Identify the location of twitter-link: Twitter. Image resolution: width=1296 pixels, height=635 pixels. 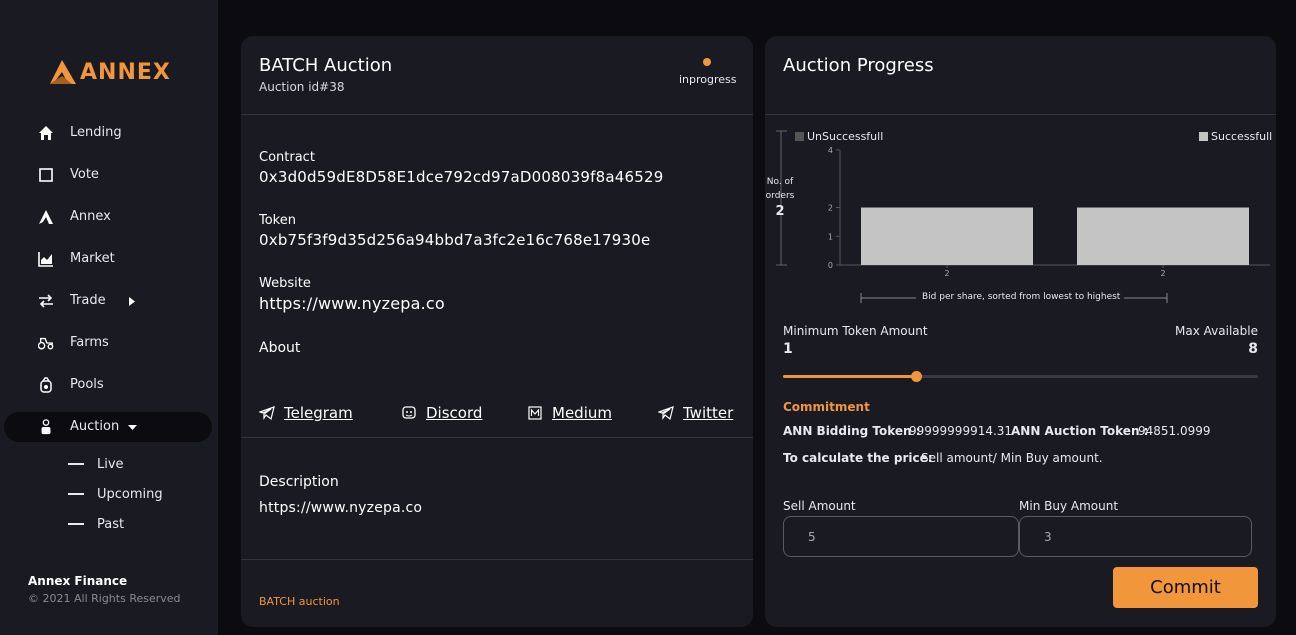
(695, 413).